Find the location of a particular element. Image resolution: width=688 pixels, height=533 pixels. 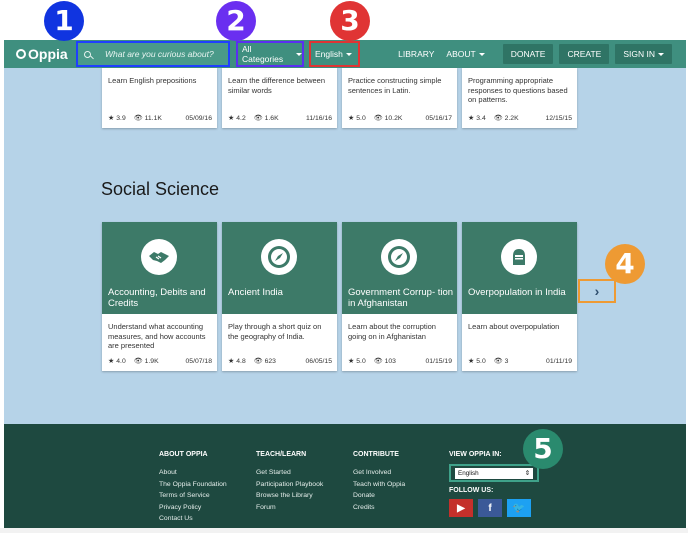

footer-link: Privacy Policy is located at coordinates (193, 508).